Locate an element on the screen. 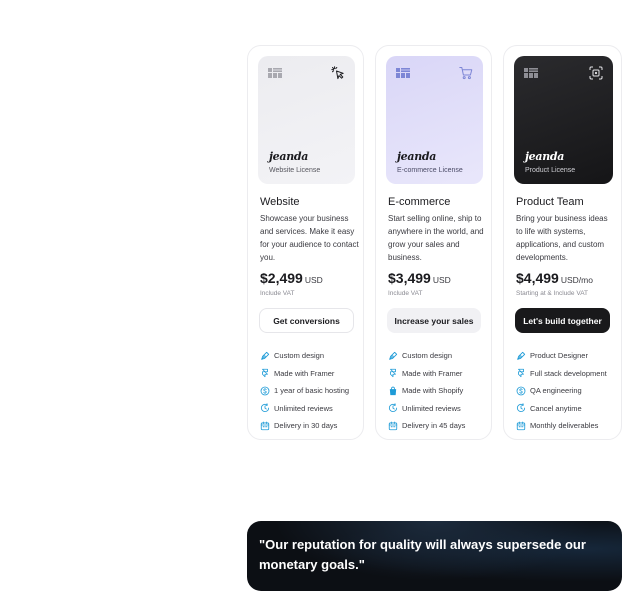 The image size is (640, 591). plan-name: Website is located at coordinates (280, 202).